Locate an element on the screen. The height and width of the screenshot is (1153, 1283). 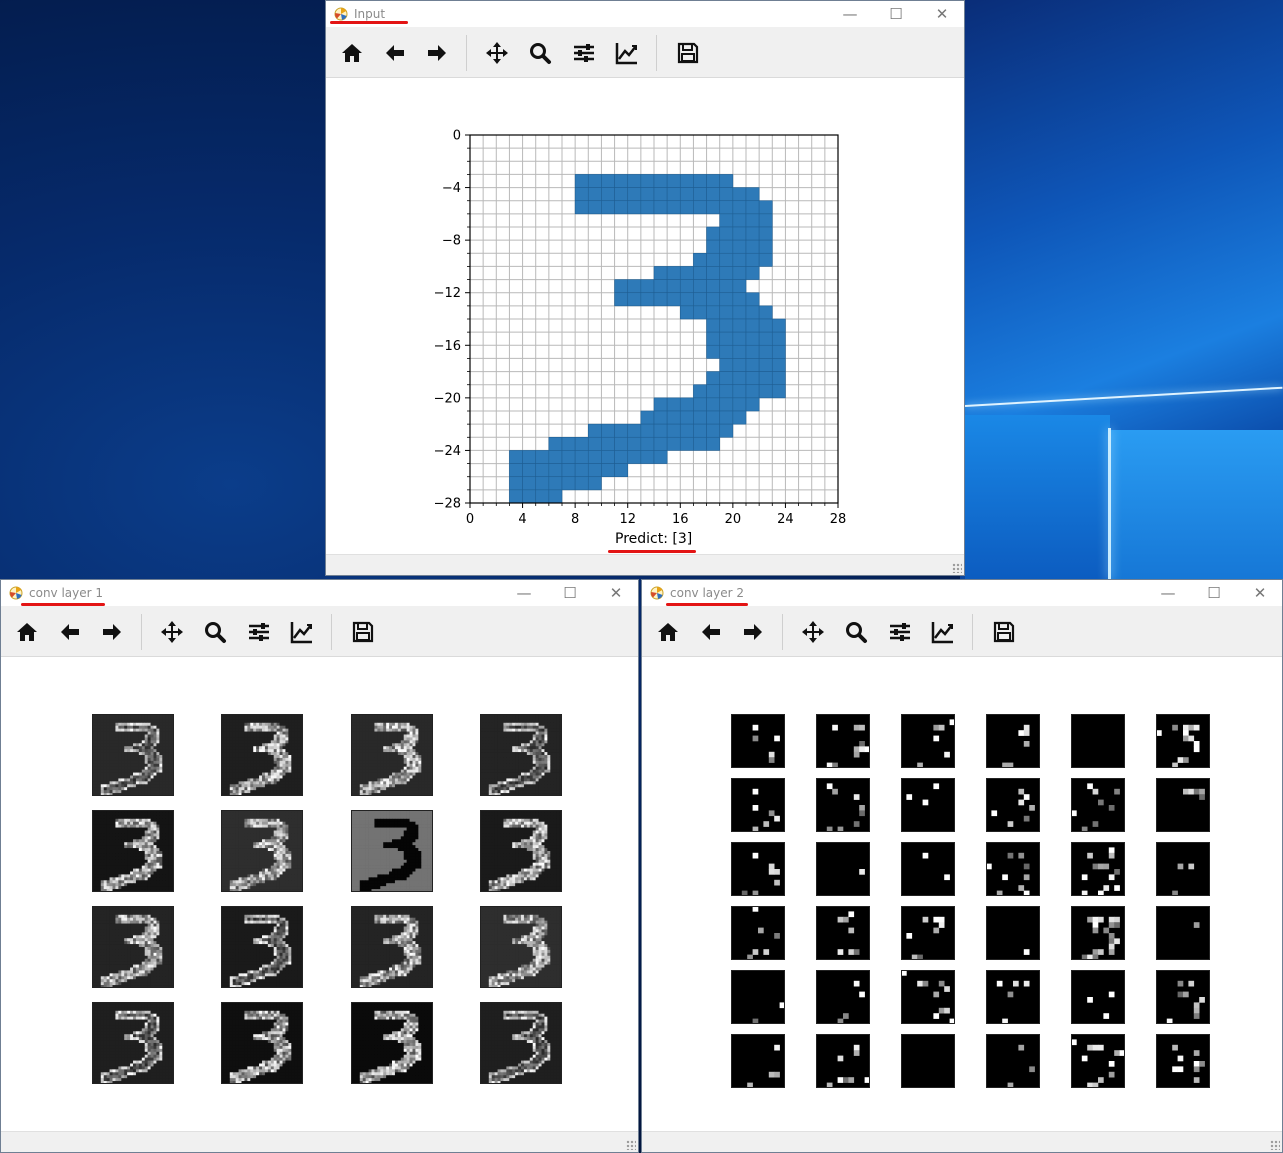
edit-axis-icon is located at coordinates (301, 633).